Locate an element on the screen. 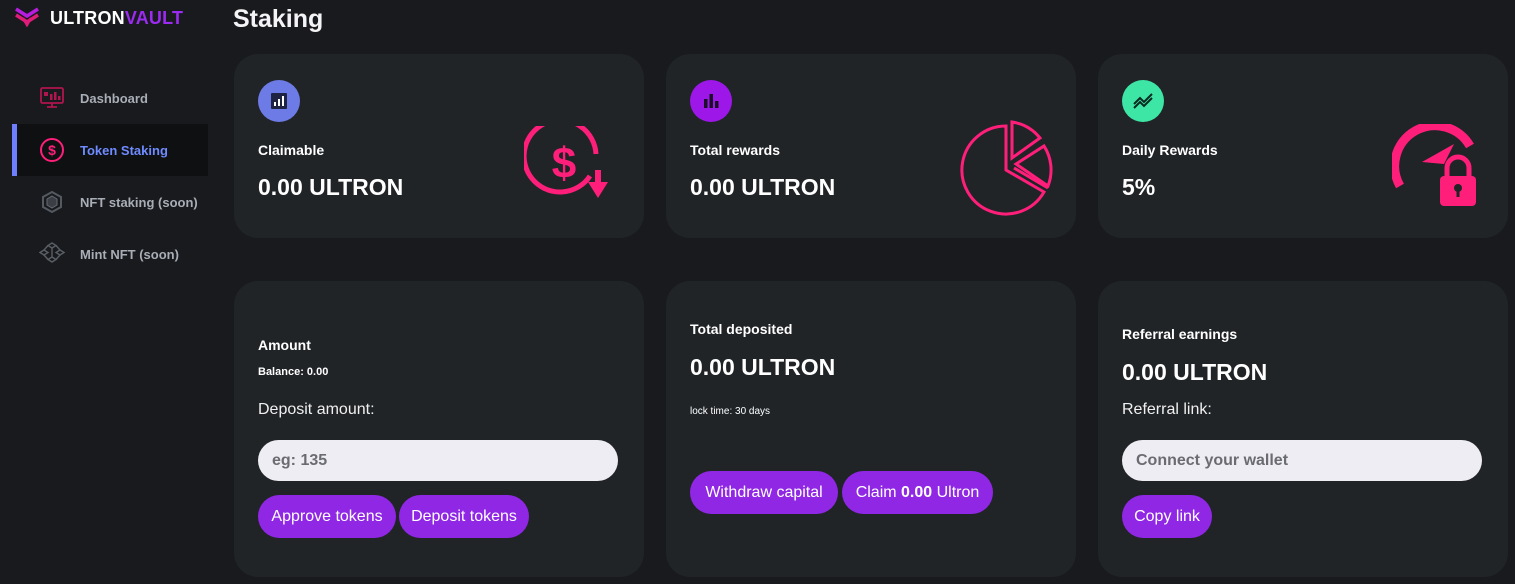 The height and width of the screenshot is (584, 1515). dollar-arrow-down-icon: $ is located at coordinates (568, 164).